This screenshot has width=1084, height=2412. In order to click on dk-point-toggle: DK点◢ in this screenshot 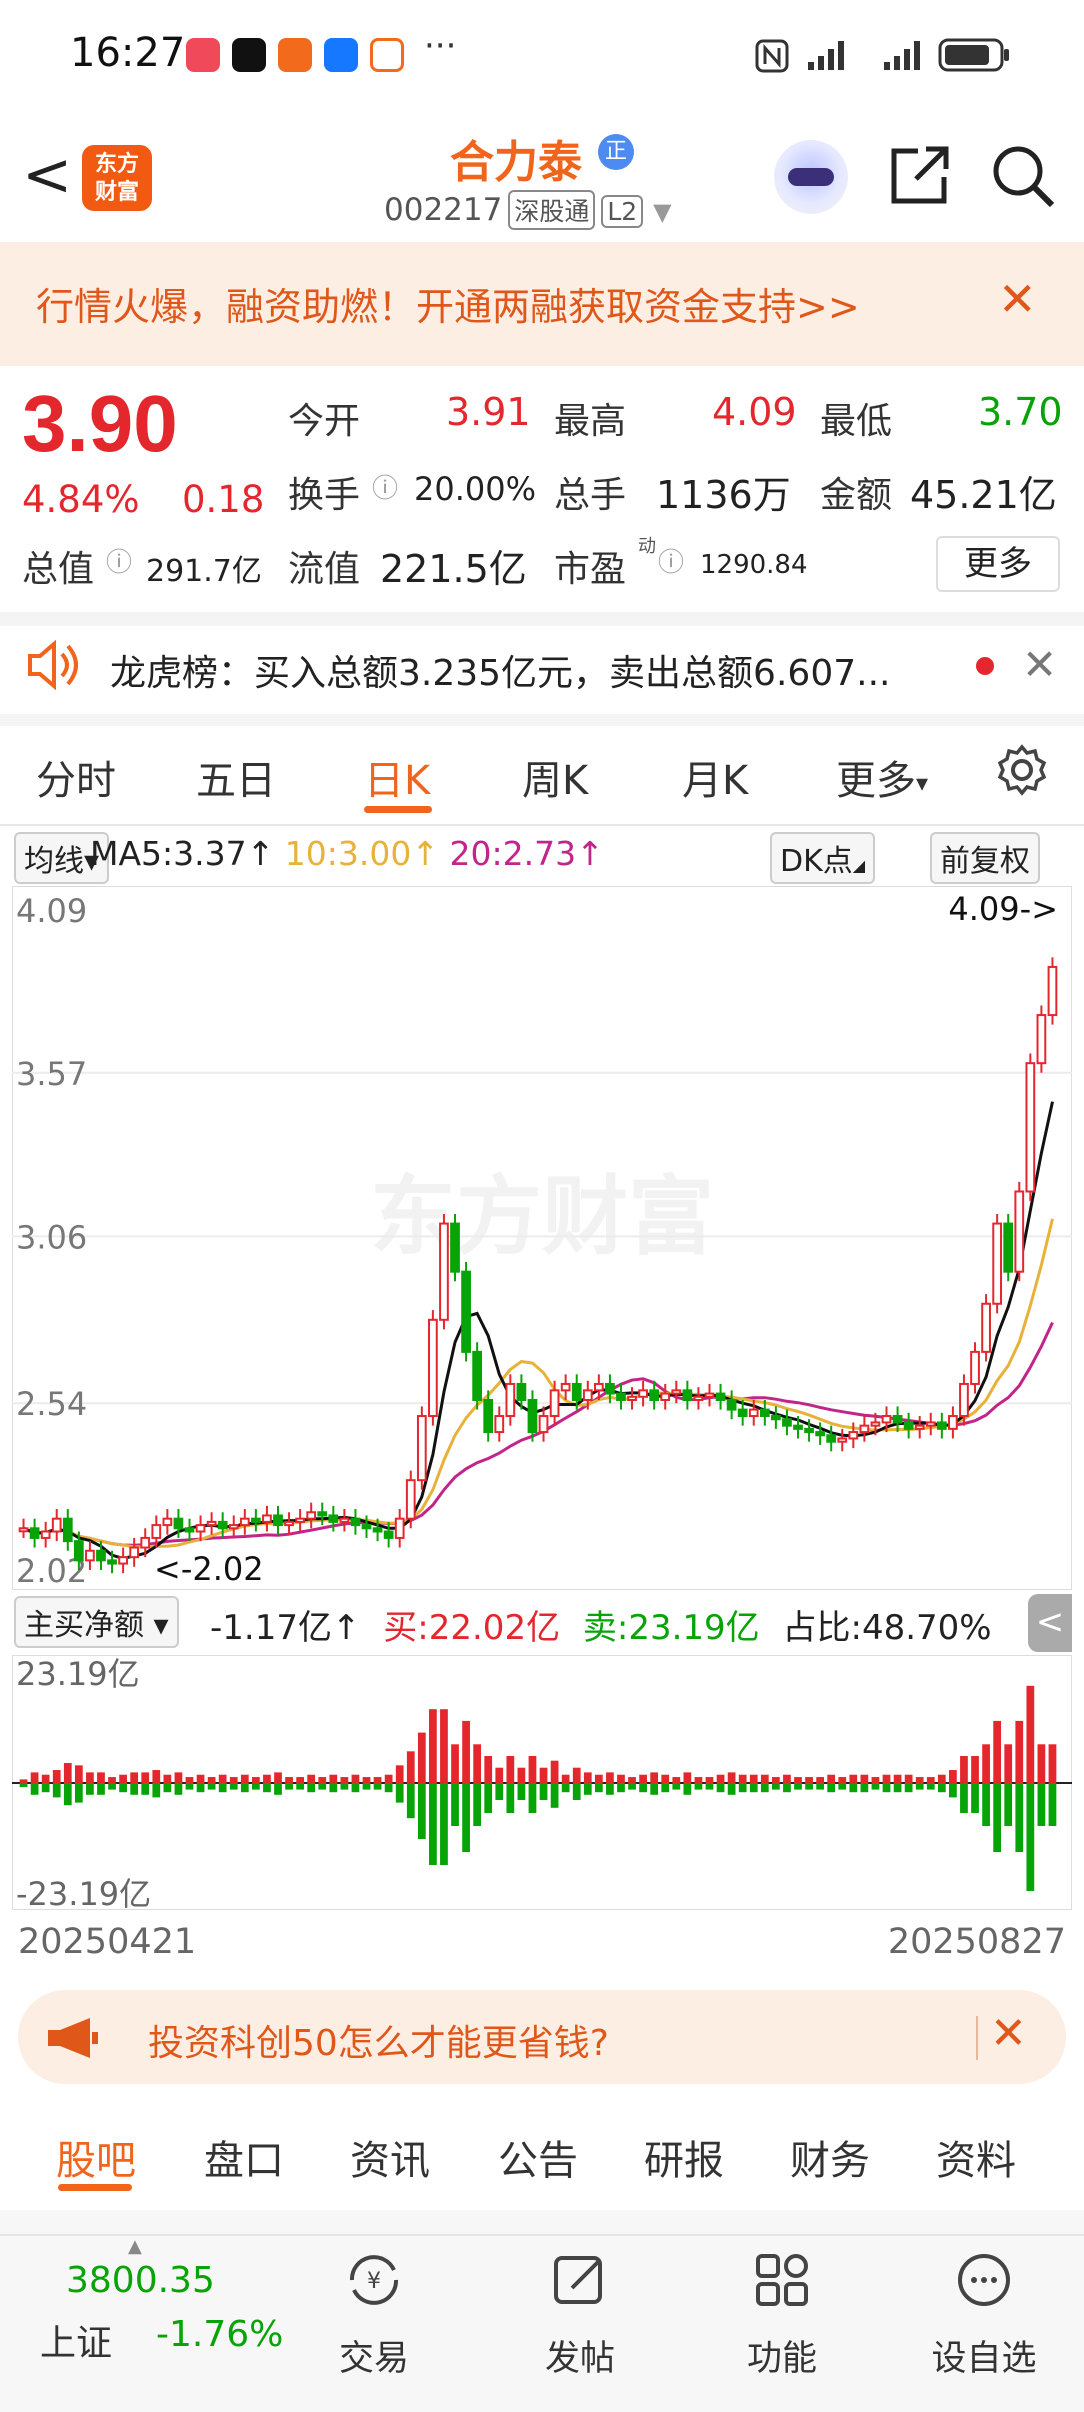, I will do `click(823, 858)`.